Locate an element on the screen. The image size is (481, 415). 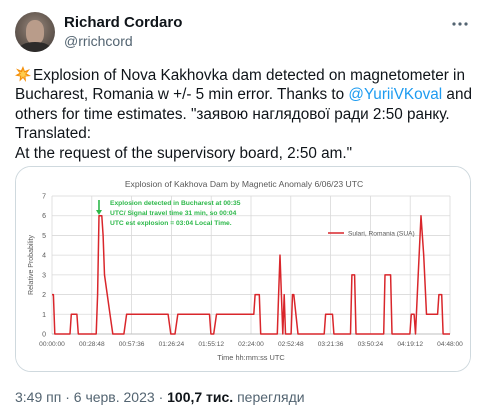
avatar-shirt is located at coordinates (35, 47).